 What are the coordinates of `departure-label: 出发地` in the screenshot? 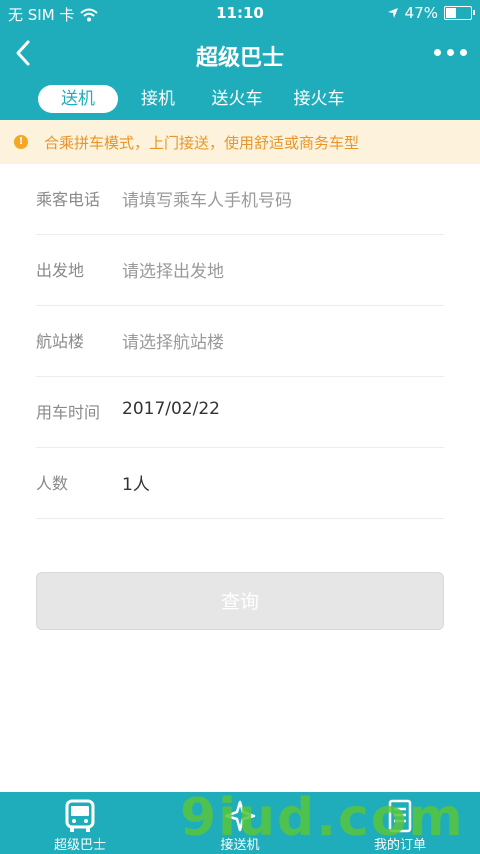 It's located at (60, 270).